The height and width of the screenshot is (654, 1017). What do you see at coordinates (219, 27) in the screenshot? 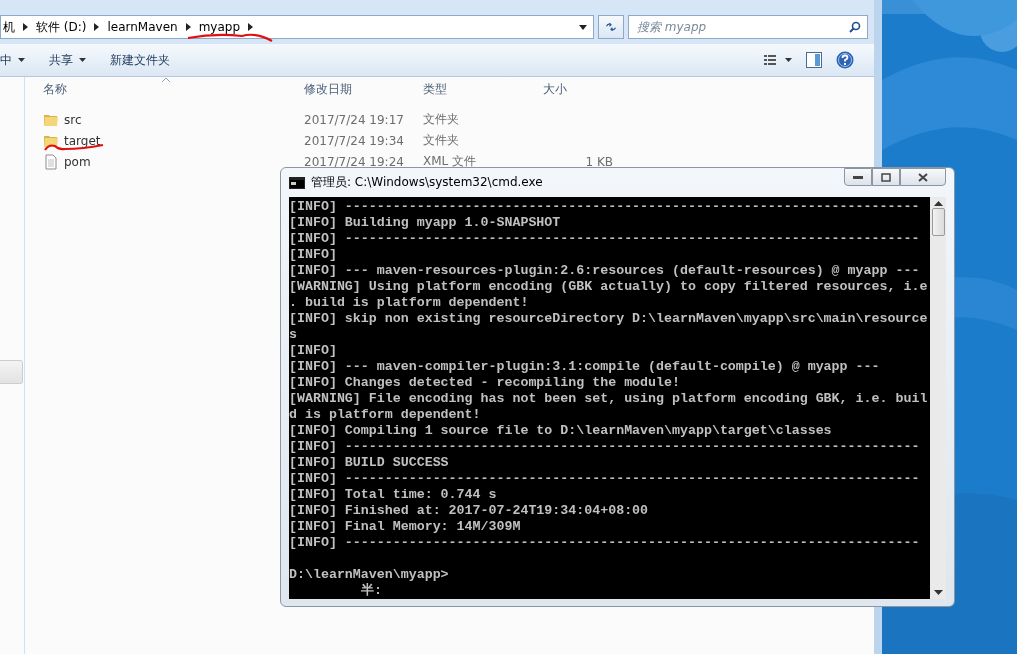
I see `breadcrumb-item: myapp` at bounding box center [219, 27].